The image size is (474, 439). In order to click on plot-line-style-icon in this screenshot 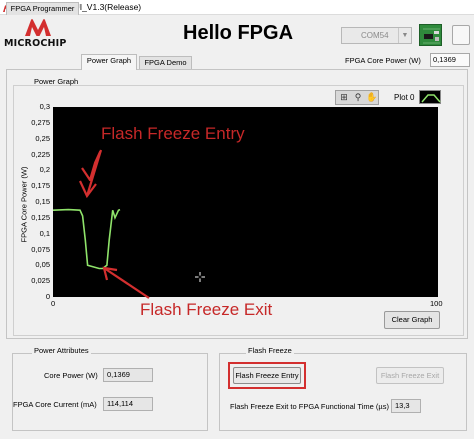, I will do `click(431, 98)`.